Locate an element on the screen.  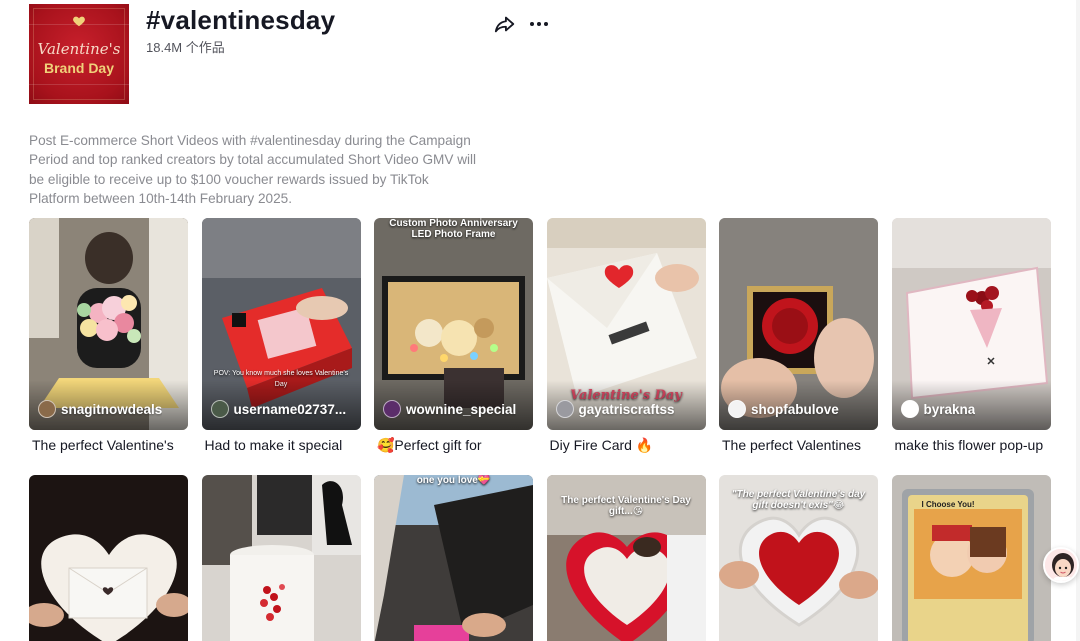
creator-name: snagitnowdeals is located at coordinates (112, 409).